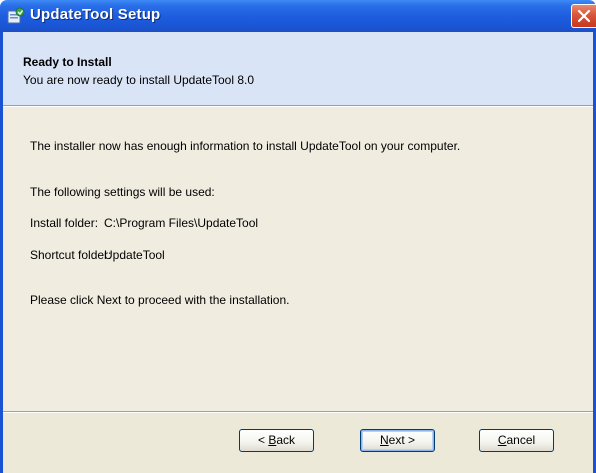 This screenshot has height=473, width=596. I want to click on app-installer-icon, so click(16, 16).